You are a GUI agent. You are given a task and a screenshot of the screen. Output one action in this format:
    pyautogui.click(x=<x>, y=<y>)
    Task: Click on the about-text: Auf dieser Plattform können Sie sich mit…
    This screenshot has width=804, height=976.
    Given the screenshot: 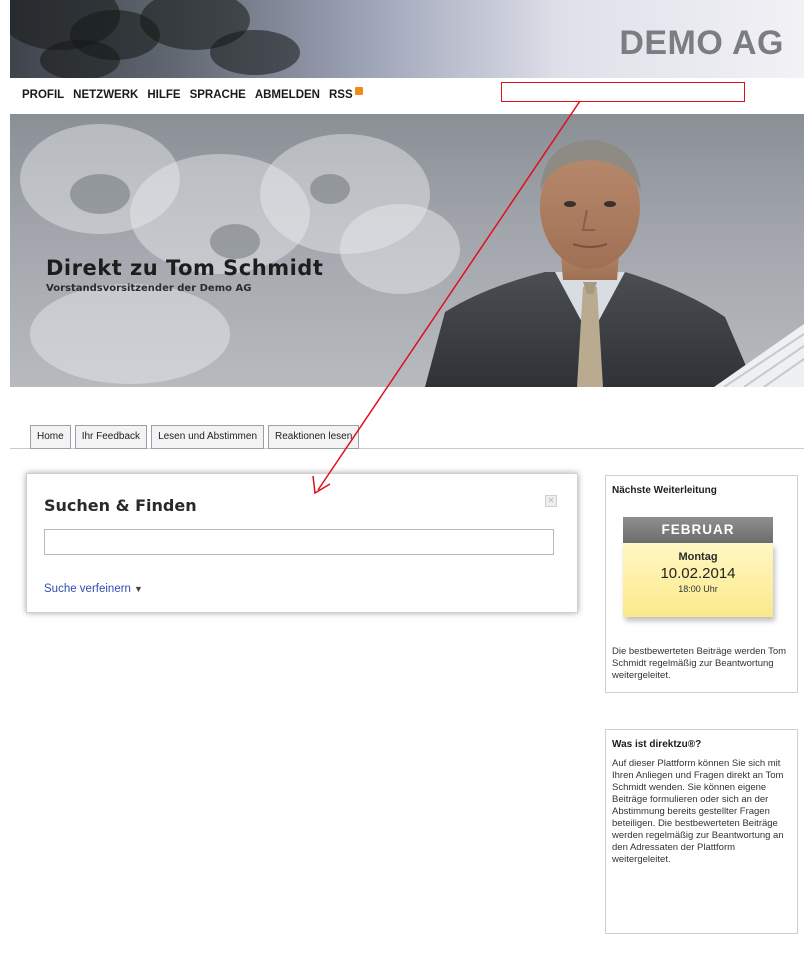 What is the action you would take?
    pyautogui.click(x=698, y=811)
    